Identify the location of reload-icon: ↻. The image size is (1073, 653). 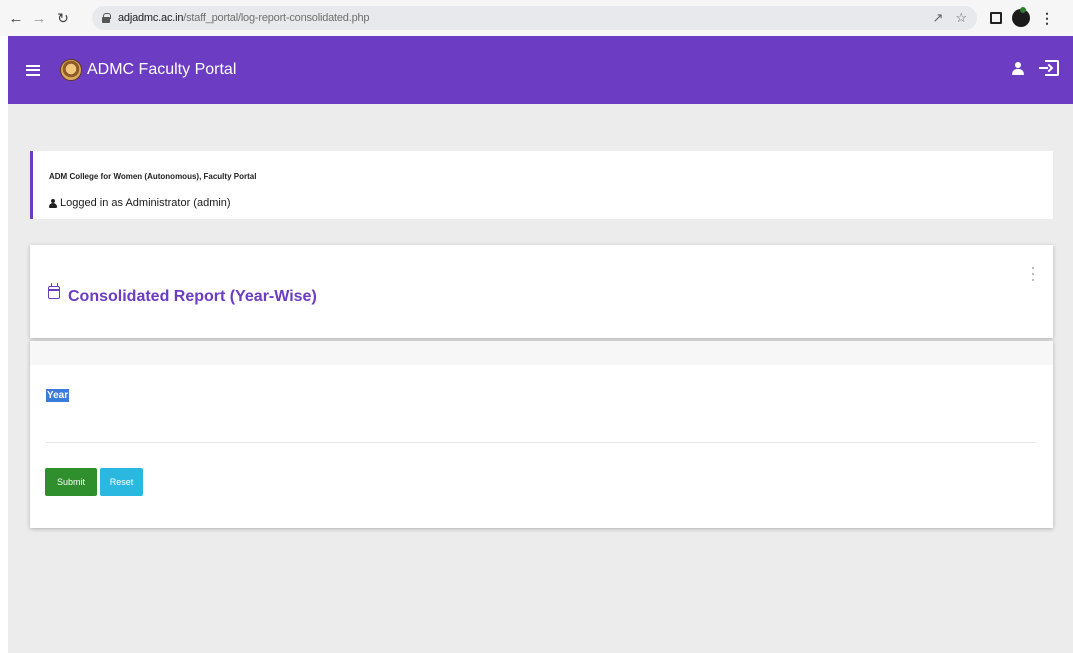
(63, 18).